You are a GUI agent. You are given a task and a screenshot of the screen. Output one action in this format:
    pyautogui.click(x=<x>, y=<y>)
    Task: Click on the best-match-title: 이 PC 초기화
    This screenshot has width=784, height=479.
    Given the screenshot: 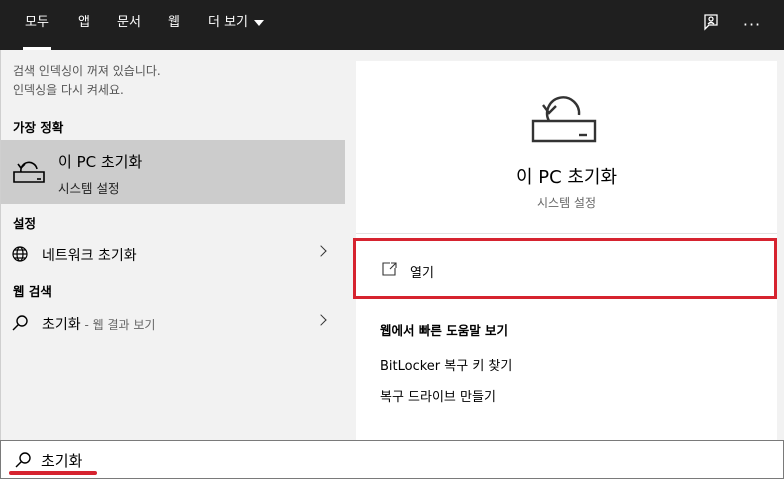 What is the action you would take?
    pyautogui.click(x=100, y=162)
    